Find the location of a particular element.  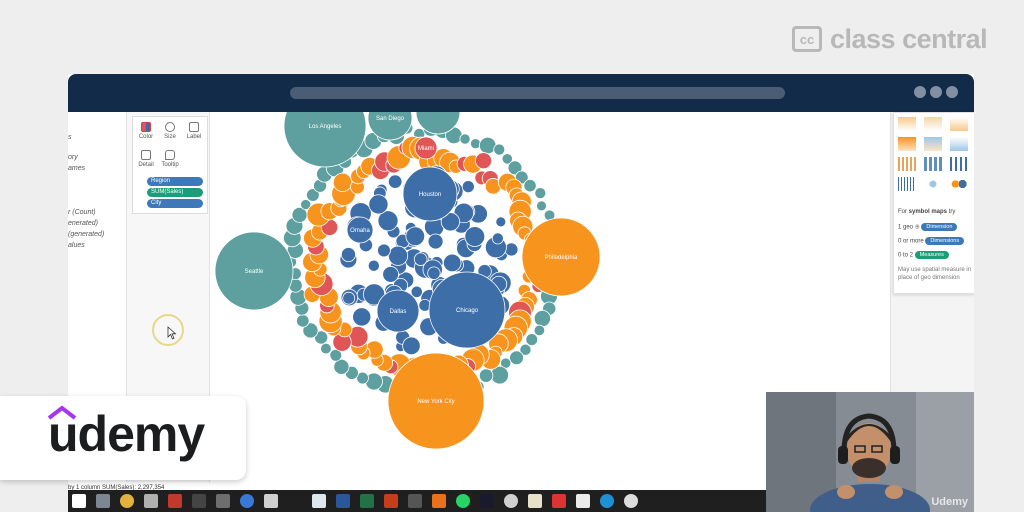

region-pill: Region is located at coordinates (175, 181).